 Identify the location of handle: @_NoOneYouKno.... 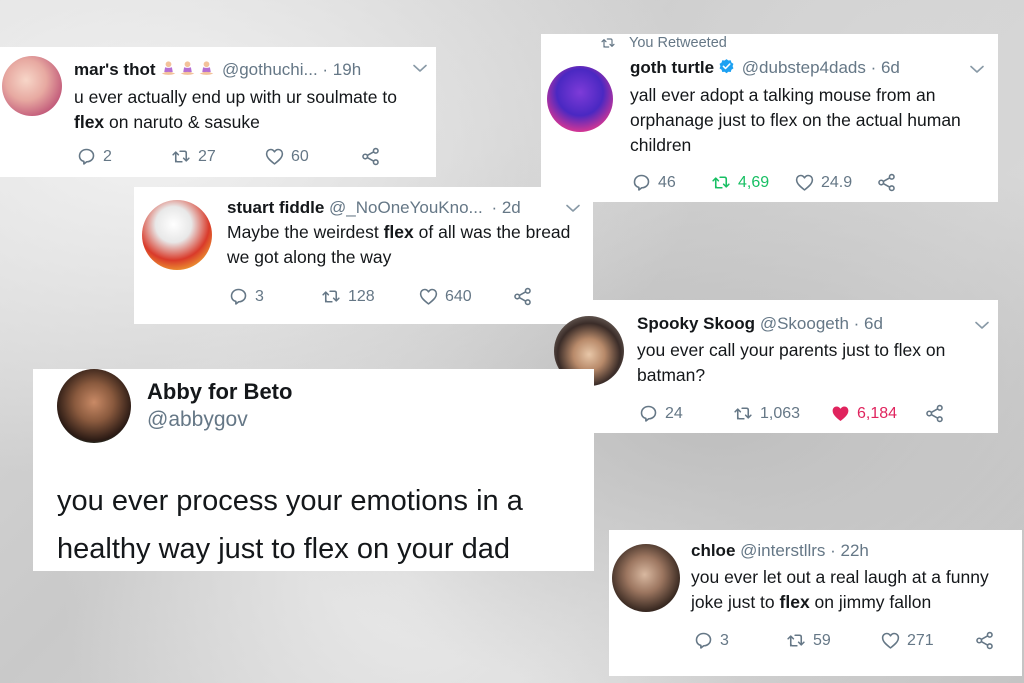
(406, 207).